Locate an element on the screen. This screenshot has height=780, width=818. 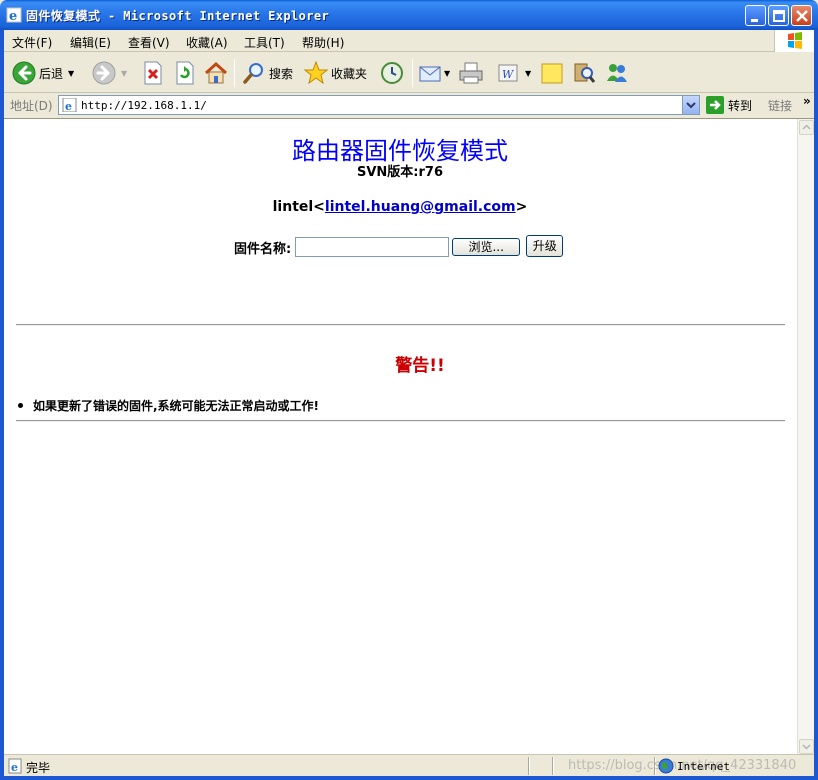
mail-icon is located at coordinates (430, 74).